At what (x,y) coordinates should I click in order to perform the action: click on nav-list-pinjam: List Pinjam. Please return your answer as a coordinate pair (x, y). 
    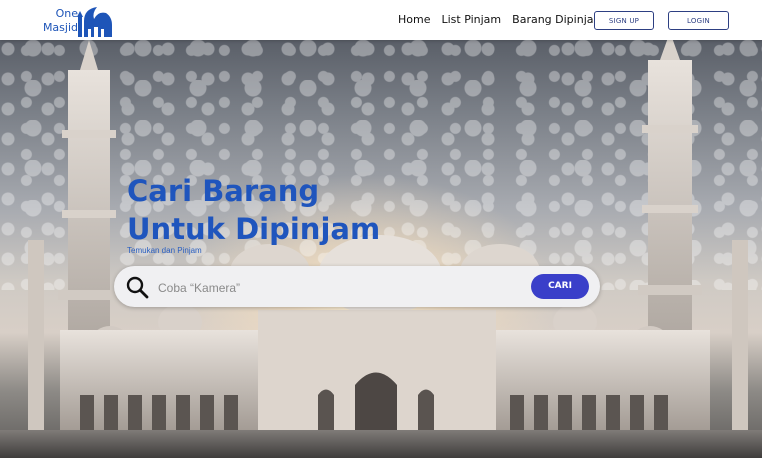
    Looking at the image, I should click on (471, 19).